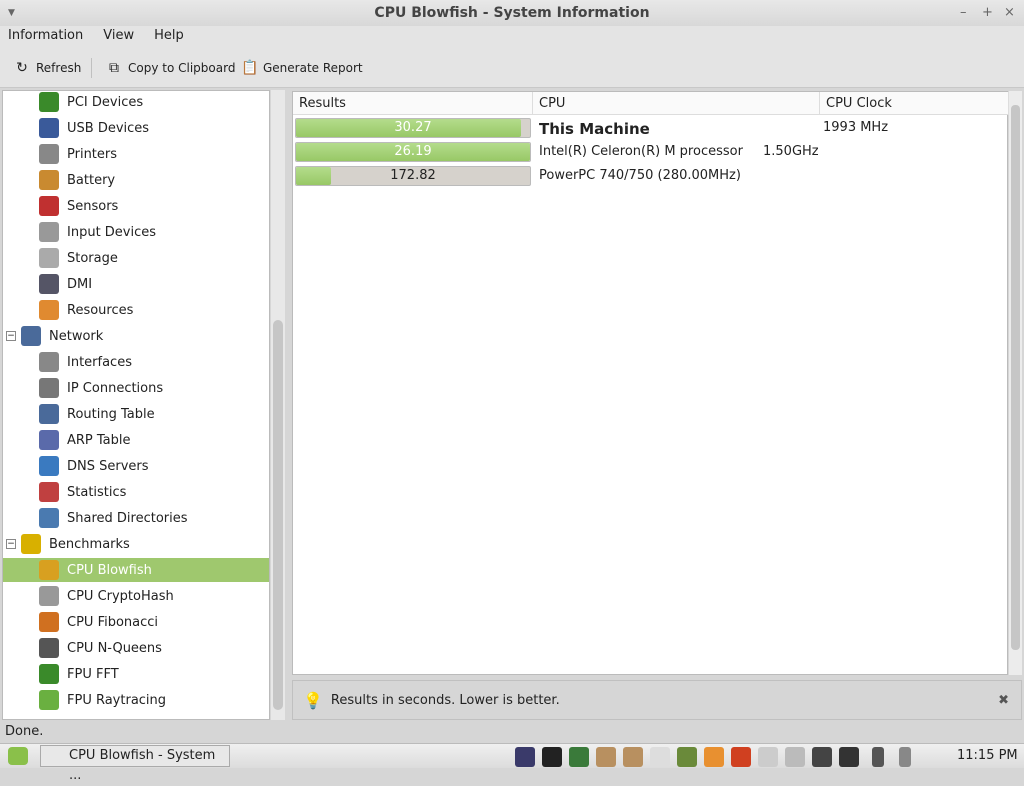 The width and height of the screenshot is (1024, 786). Describe the element at coordinates (641, 151) in the screenshot. I see `cpu-name: Intel(R) Celeron(R) M processor` at that location.